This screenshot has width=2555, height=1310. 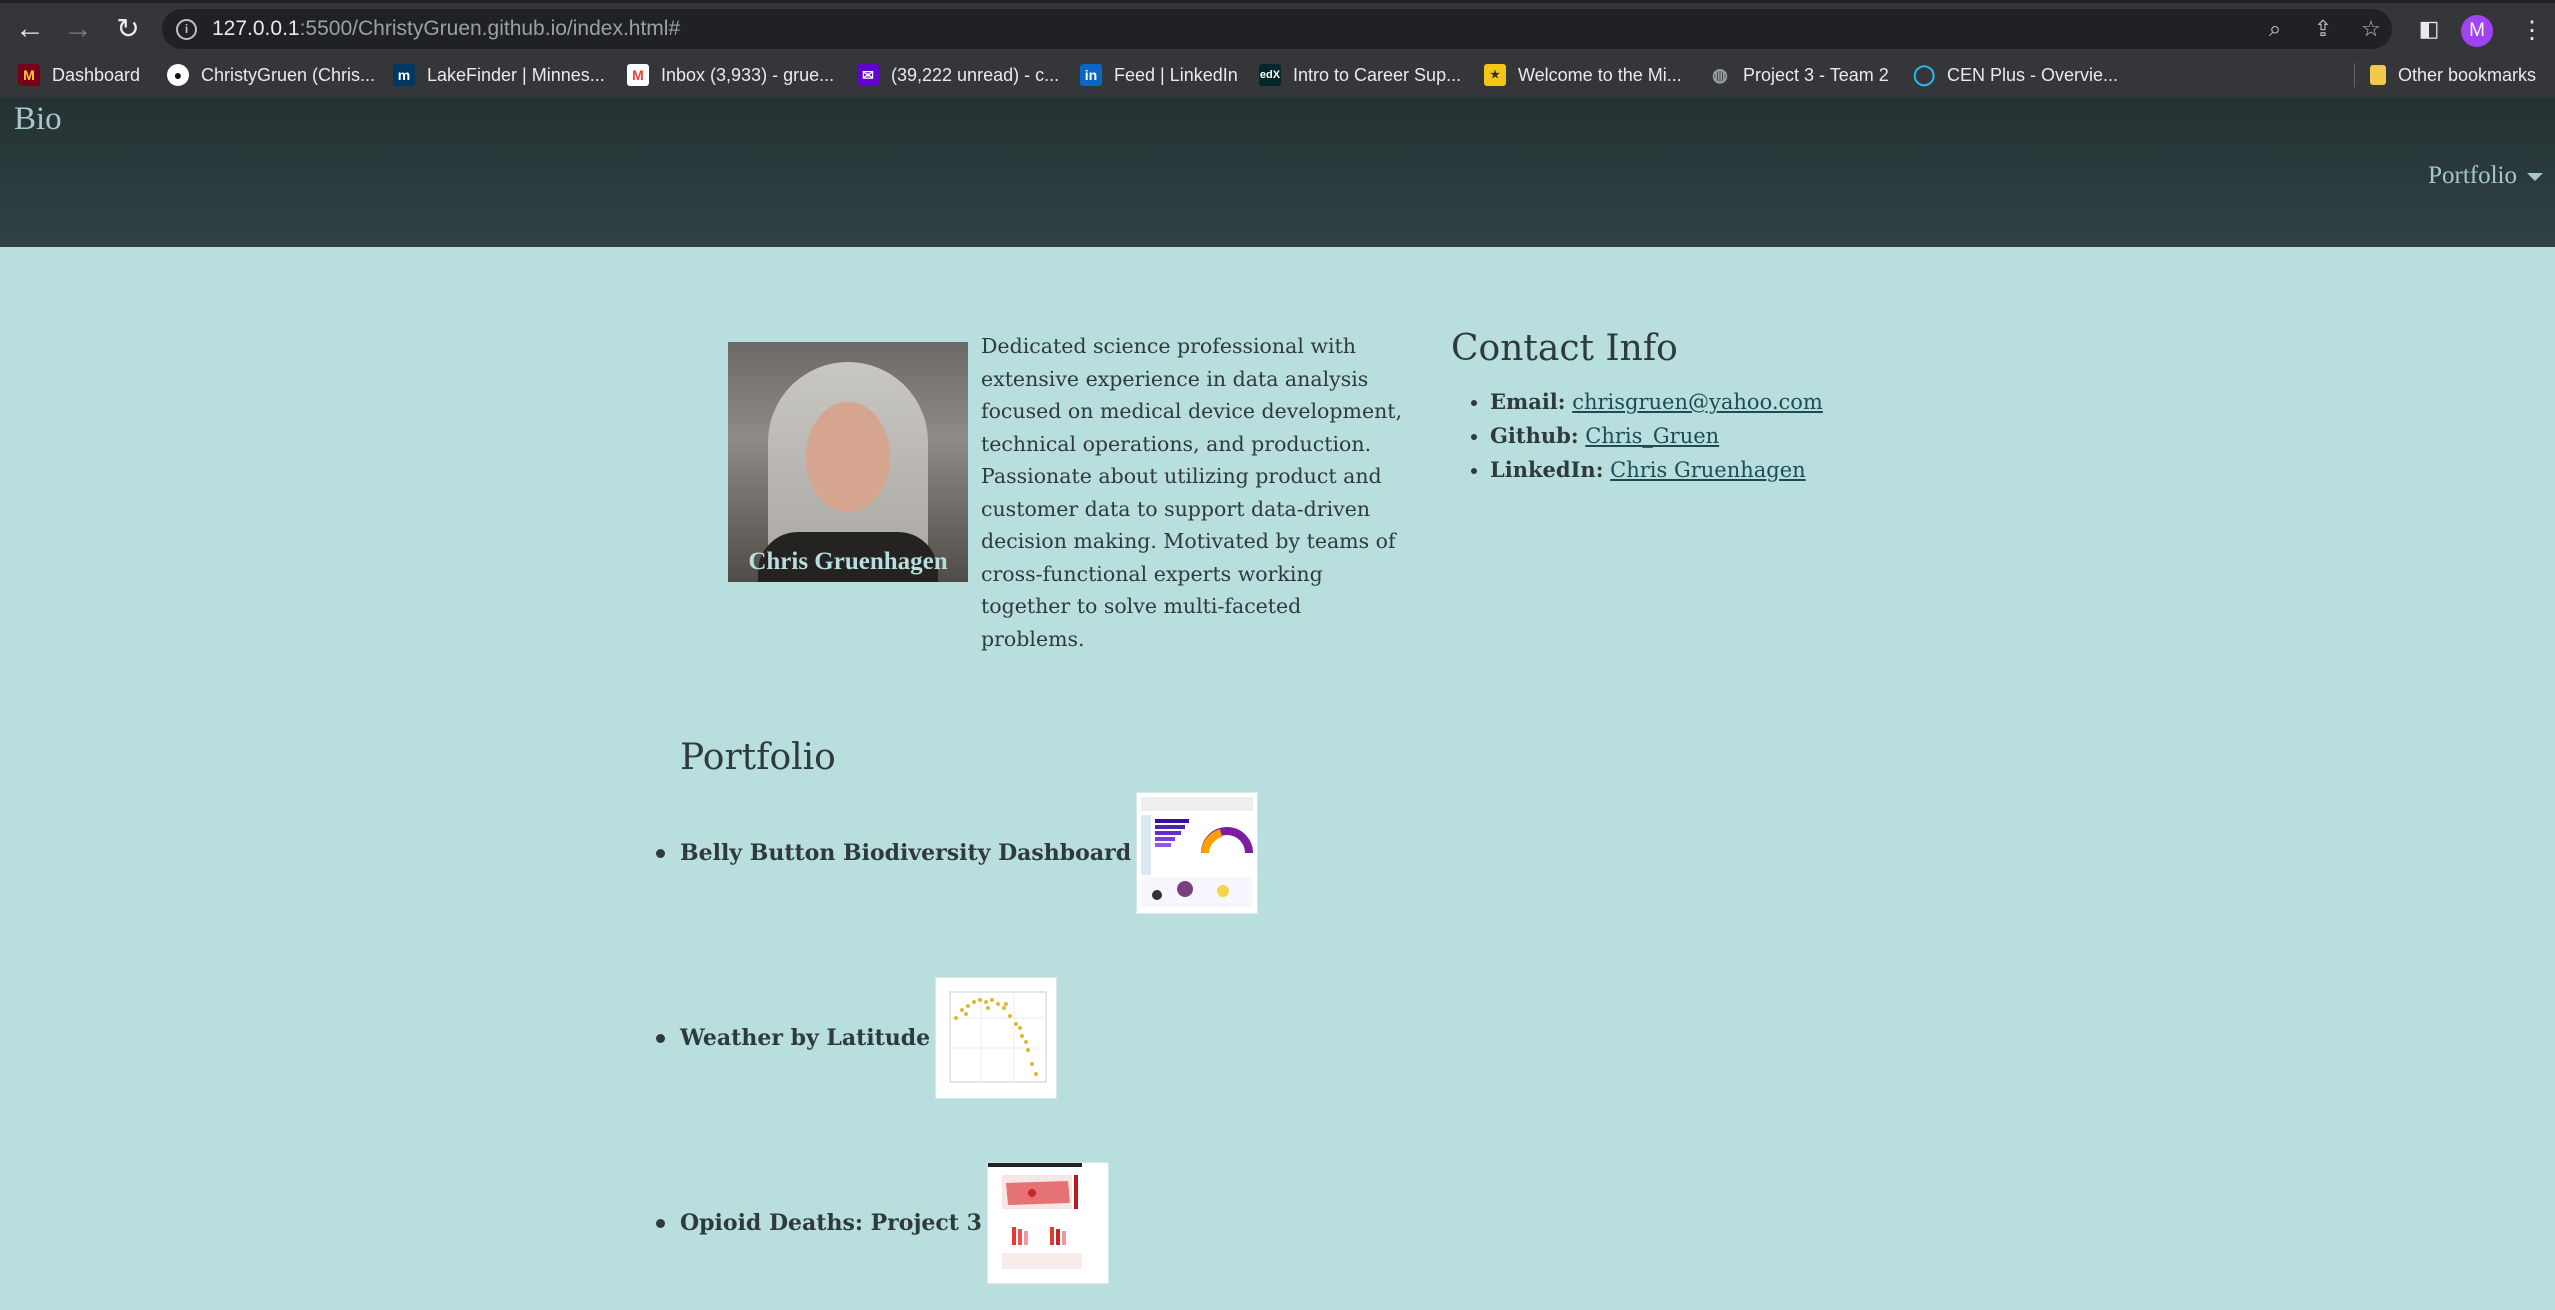 What do you see at coordinates (2535, 177) in the screenshot?
I see `caret-down-icon` at bounding box center [2535, 177].